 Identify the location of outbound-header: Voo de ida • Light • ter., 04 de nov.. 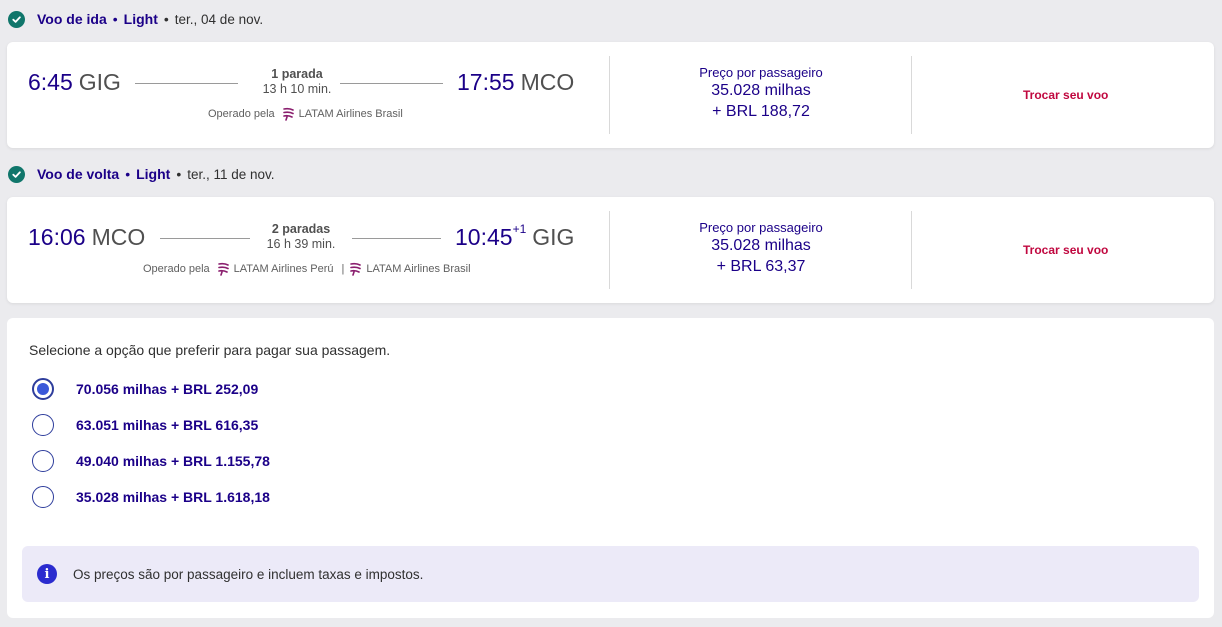
(135, 19).